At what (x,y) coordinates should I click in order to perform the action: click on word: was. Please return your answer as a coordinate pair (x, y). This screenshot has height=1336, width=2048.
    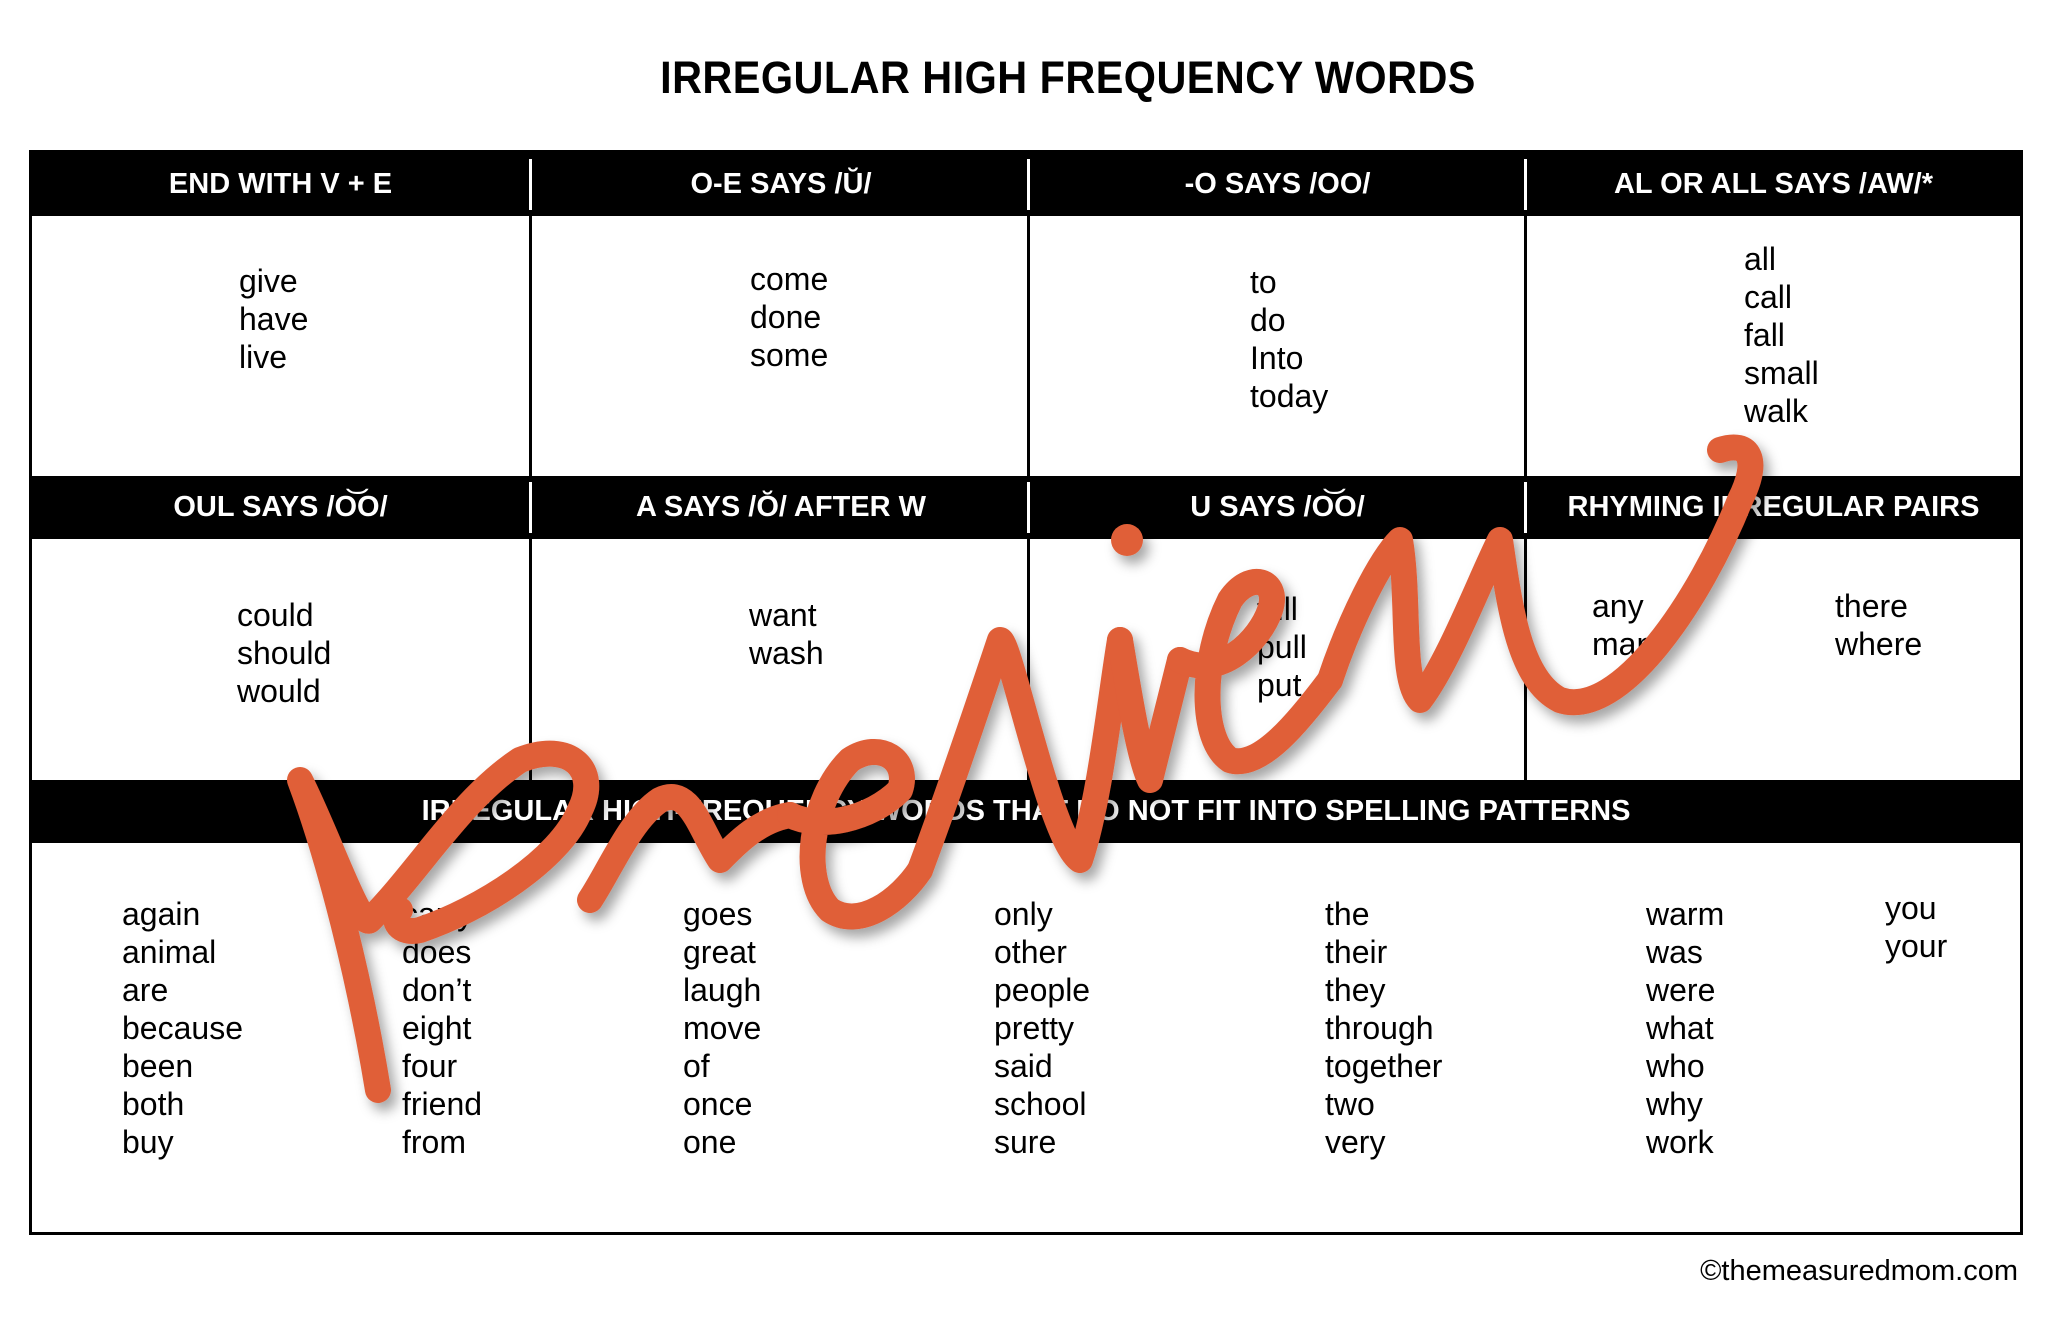
    Looking at the image, I should click on (1674, 952).